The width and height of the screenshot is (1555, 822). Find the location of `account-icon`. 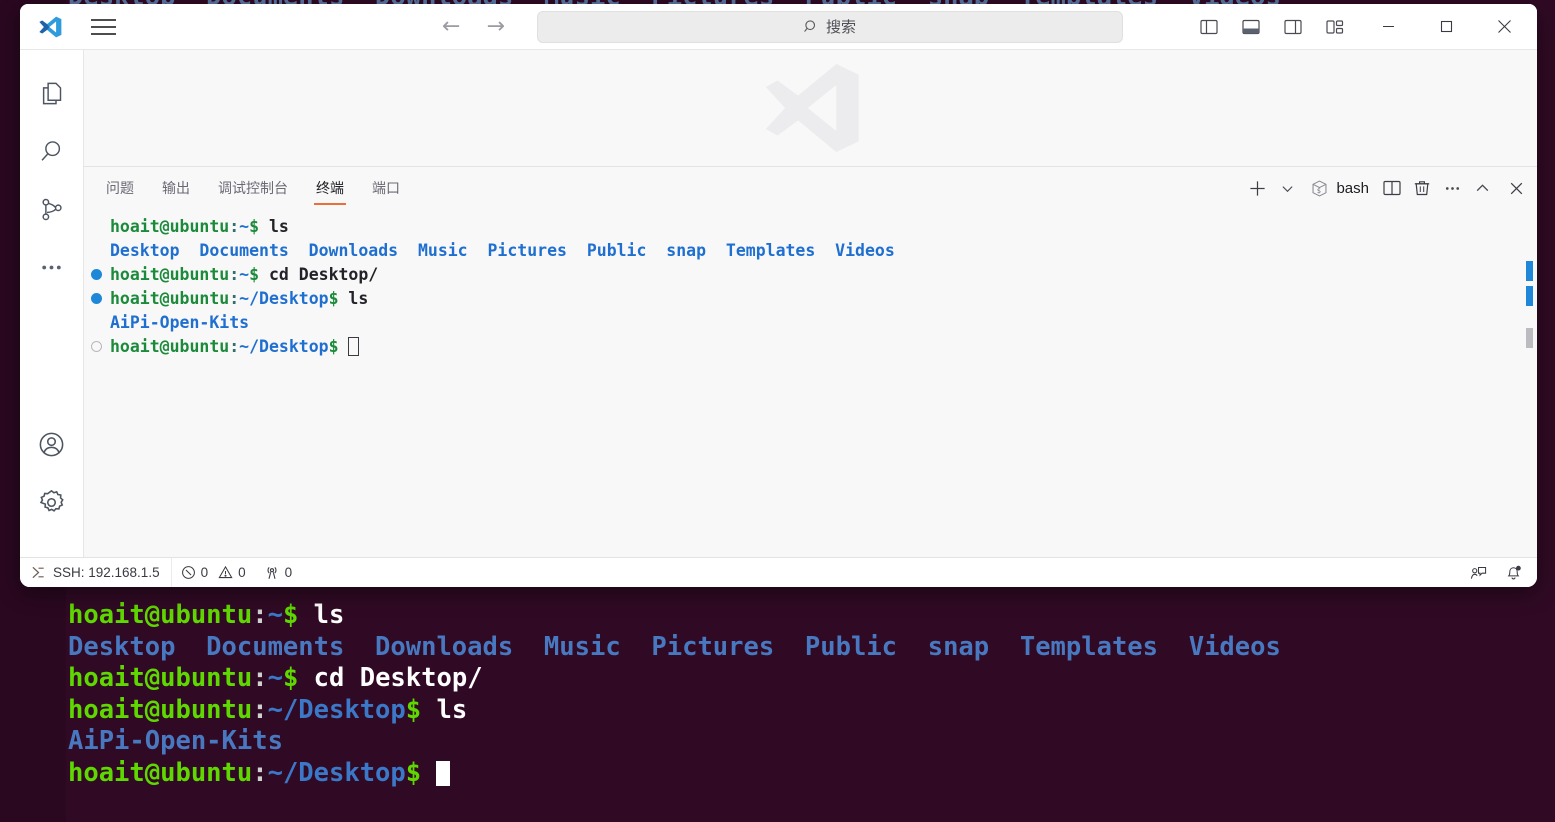

account-icon is located at coordinates (51, 444).